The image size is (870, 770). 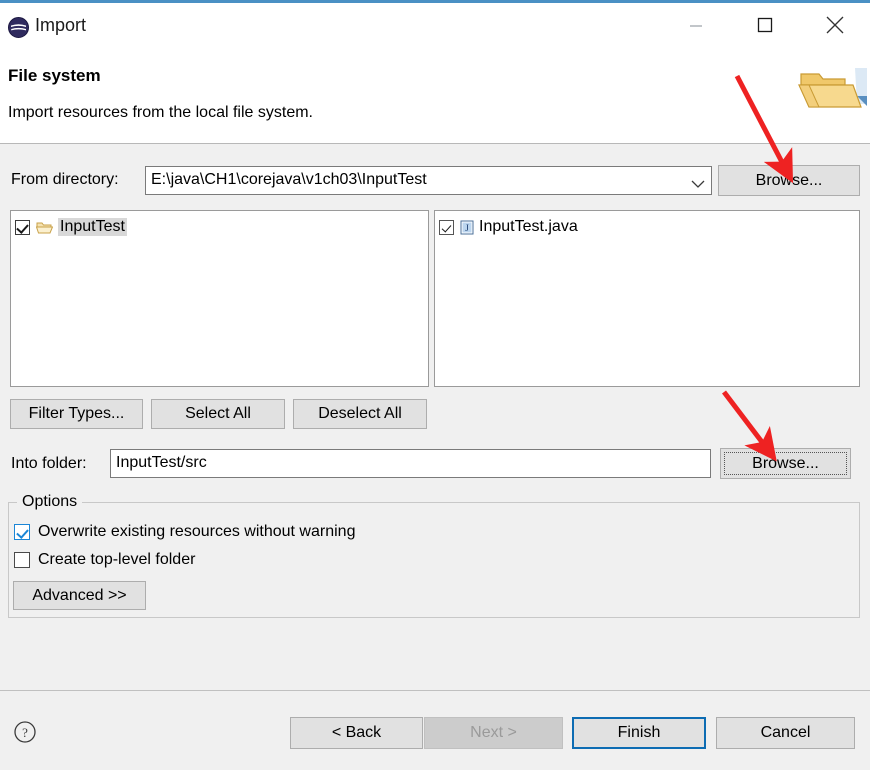 I want to click on option-create-top-level-label: Create top-level folder, so click(x=117, y=559).